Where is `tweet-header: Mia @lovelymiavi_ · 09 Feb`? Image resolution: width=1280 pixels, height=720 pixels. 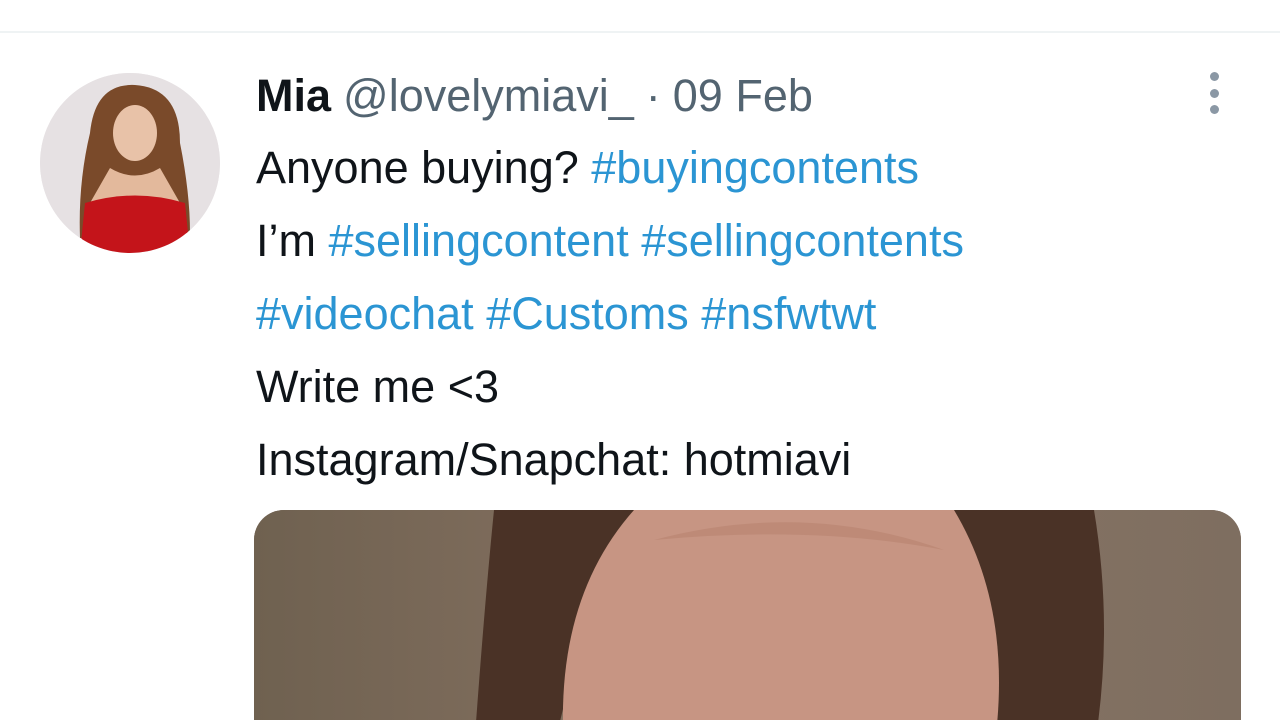 tweet-header: Mia @lovelymiavi_ · 09 Feb is located at coordinates (534, 96).